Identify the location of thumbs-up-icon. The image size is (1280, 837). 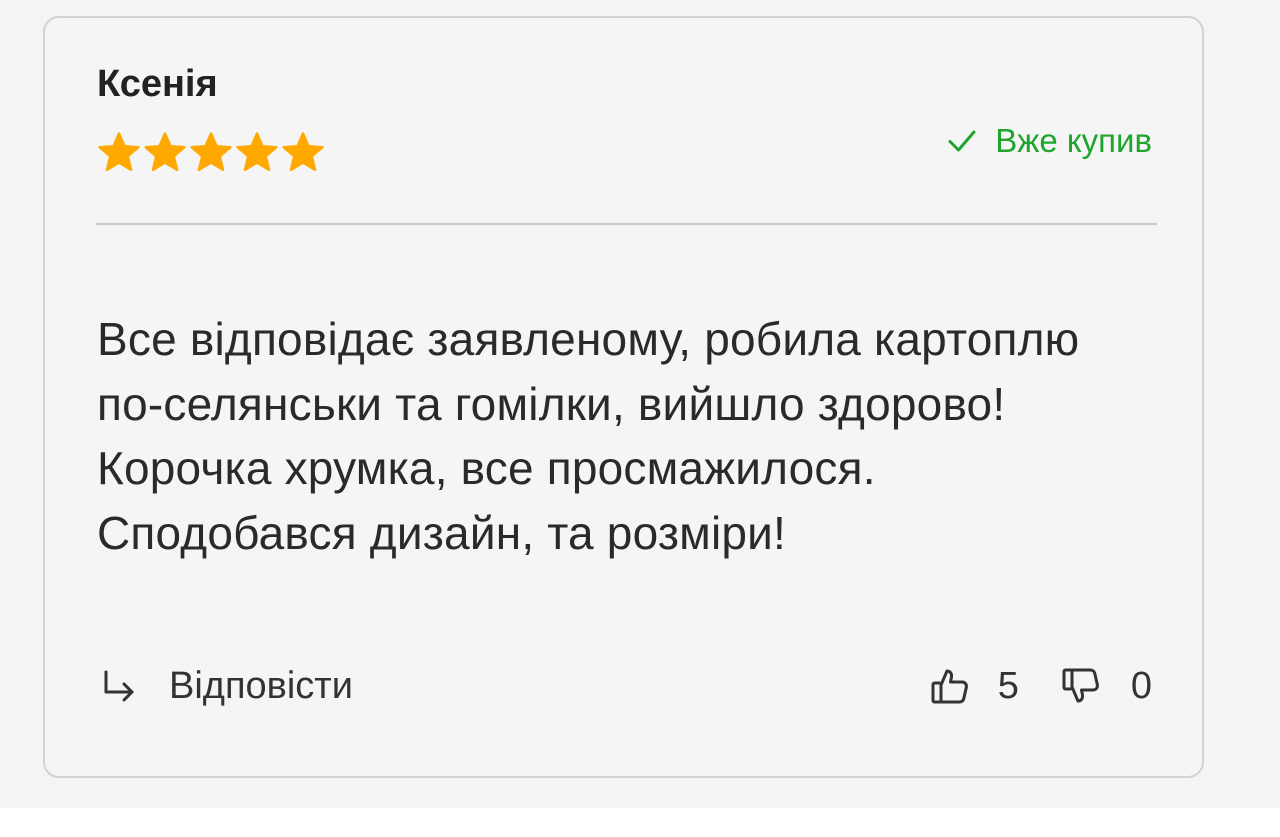
(949, 686).